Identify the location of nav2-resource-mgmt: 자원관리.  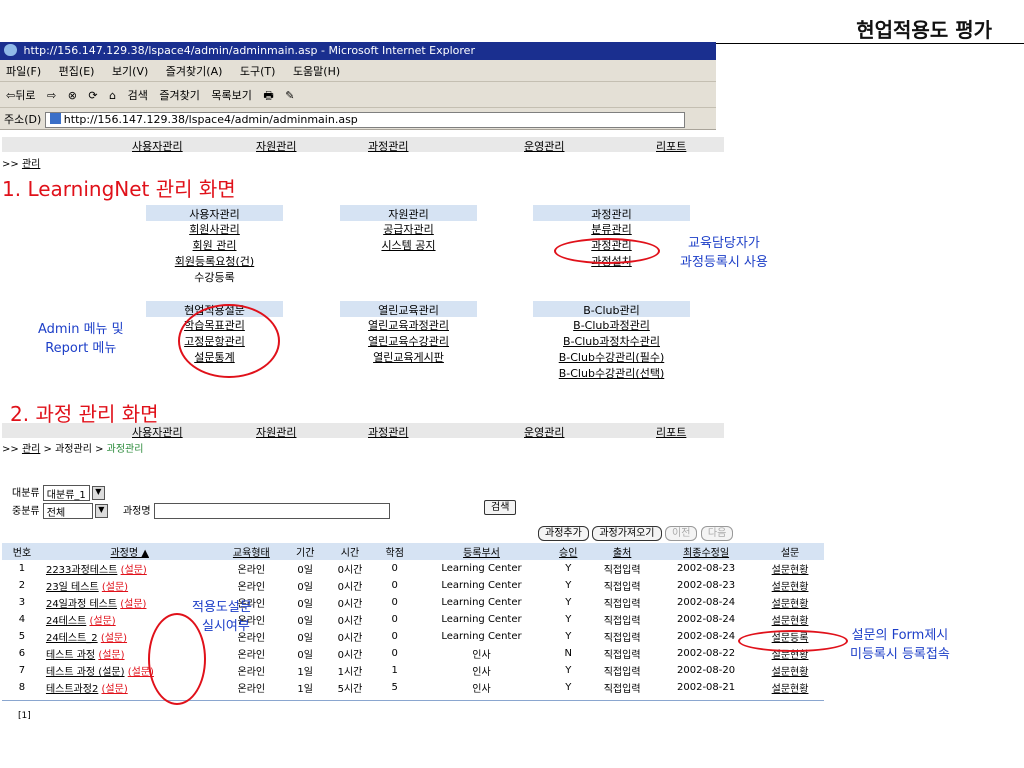
(276, 432).